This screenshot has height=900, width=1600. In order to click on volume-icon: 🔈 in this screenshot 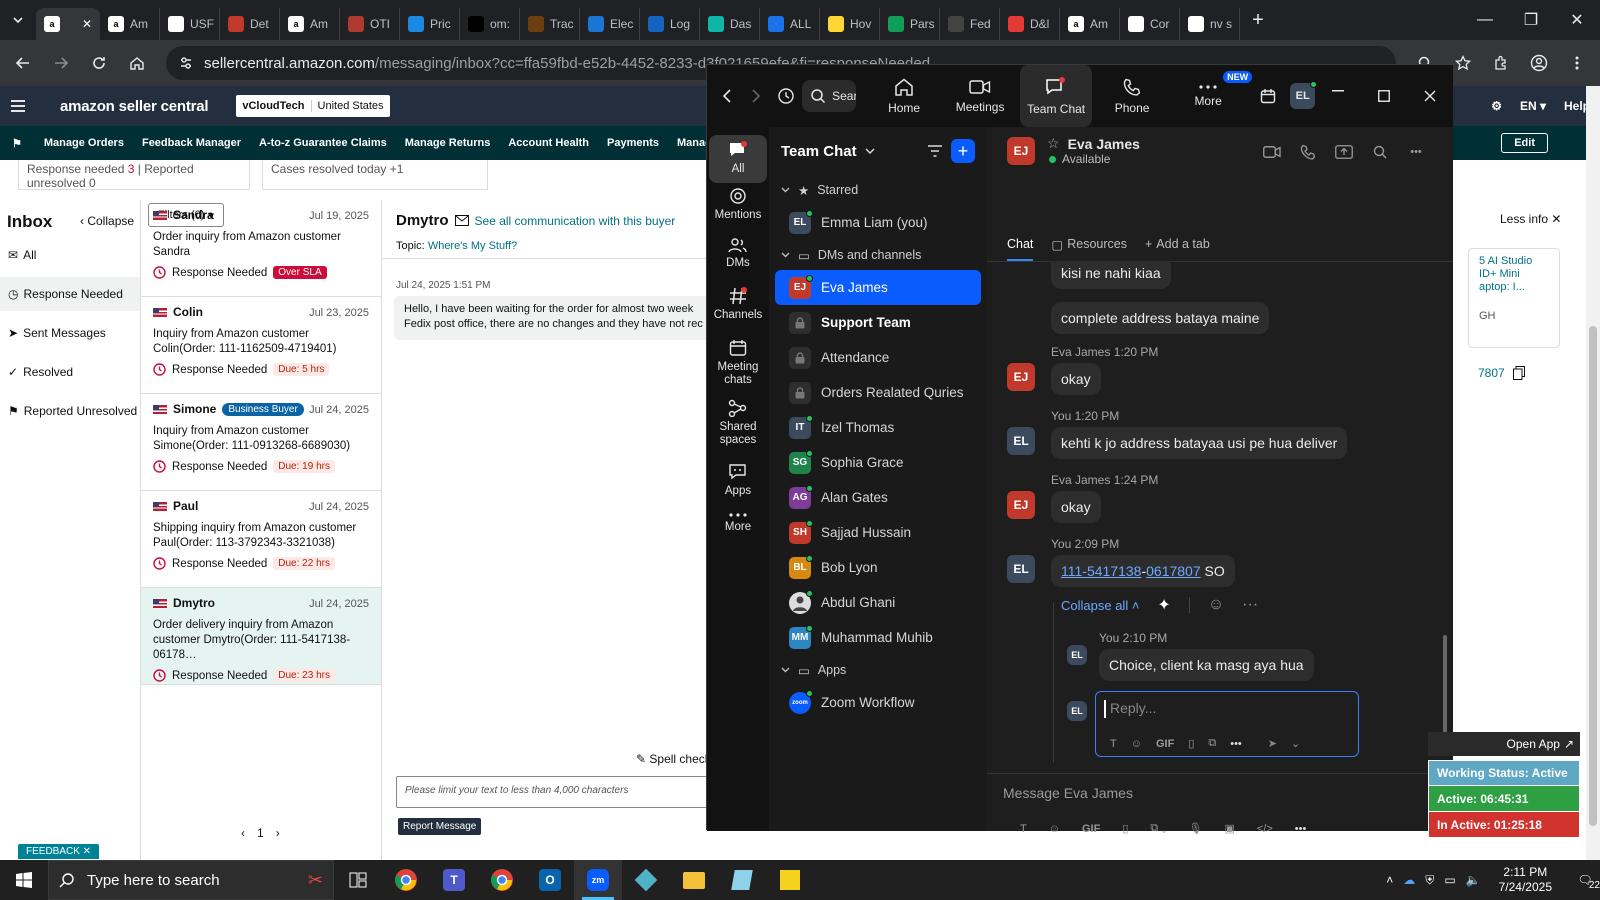, I will do `click(1473, 880)`.